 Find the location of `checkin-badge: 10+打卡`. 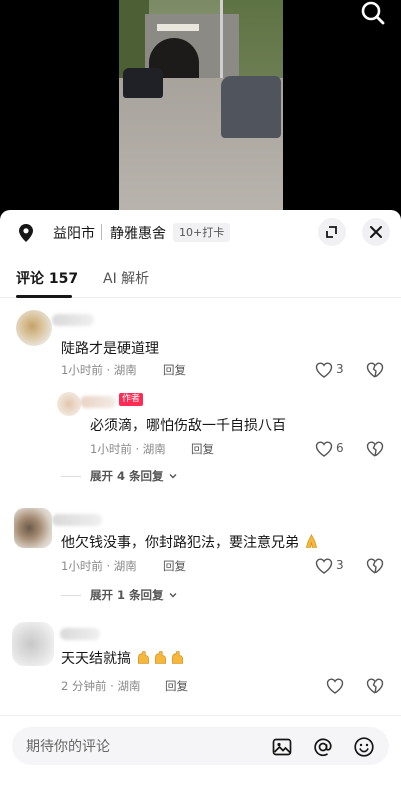

checkin-badge: 10+打卡 is located at coordinates (202, 232).